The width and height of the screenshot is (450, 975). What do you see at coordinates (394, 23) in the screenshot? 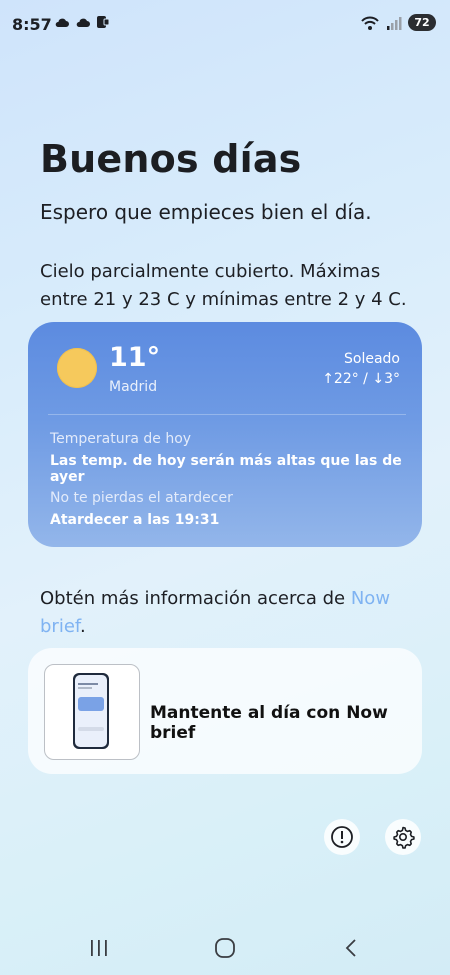
I see `signal-icon` at bounding box center [394, 23].